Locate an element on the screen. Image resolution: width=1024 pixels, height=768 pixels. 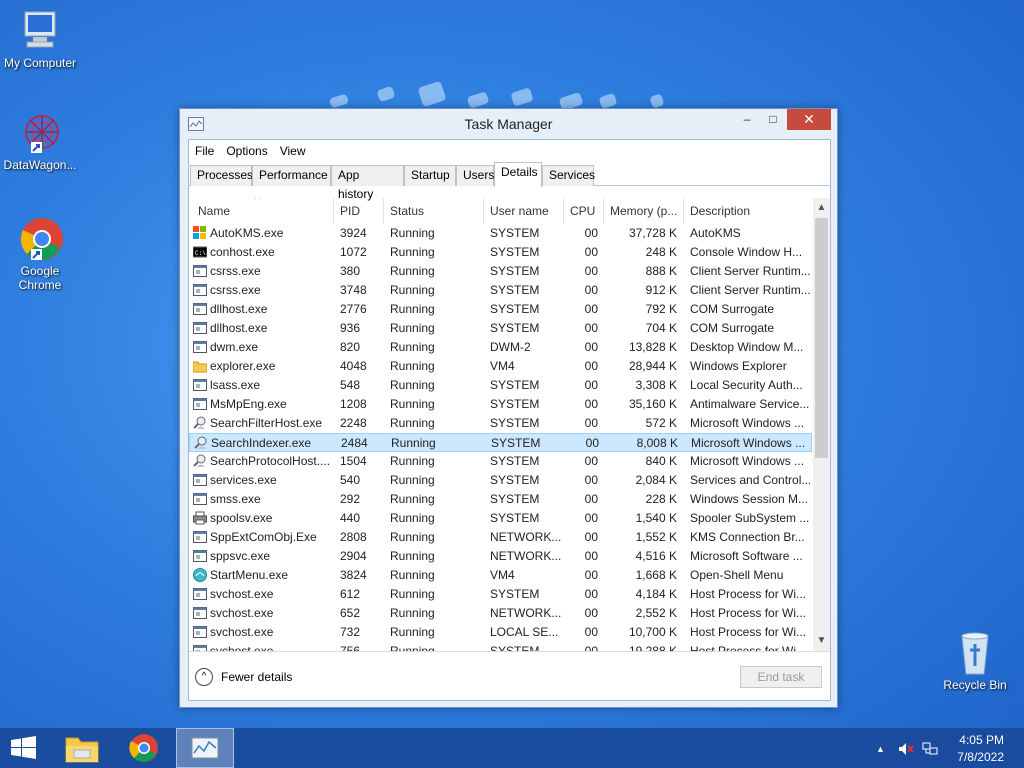
system-clock: 4:05 PM 7/8/2022 is located at coordinates (980, 749).